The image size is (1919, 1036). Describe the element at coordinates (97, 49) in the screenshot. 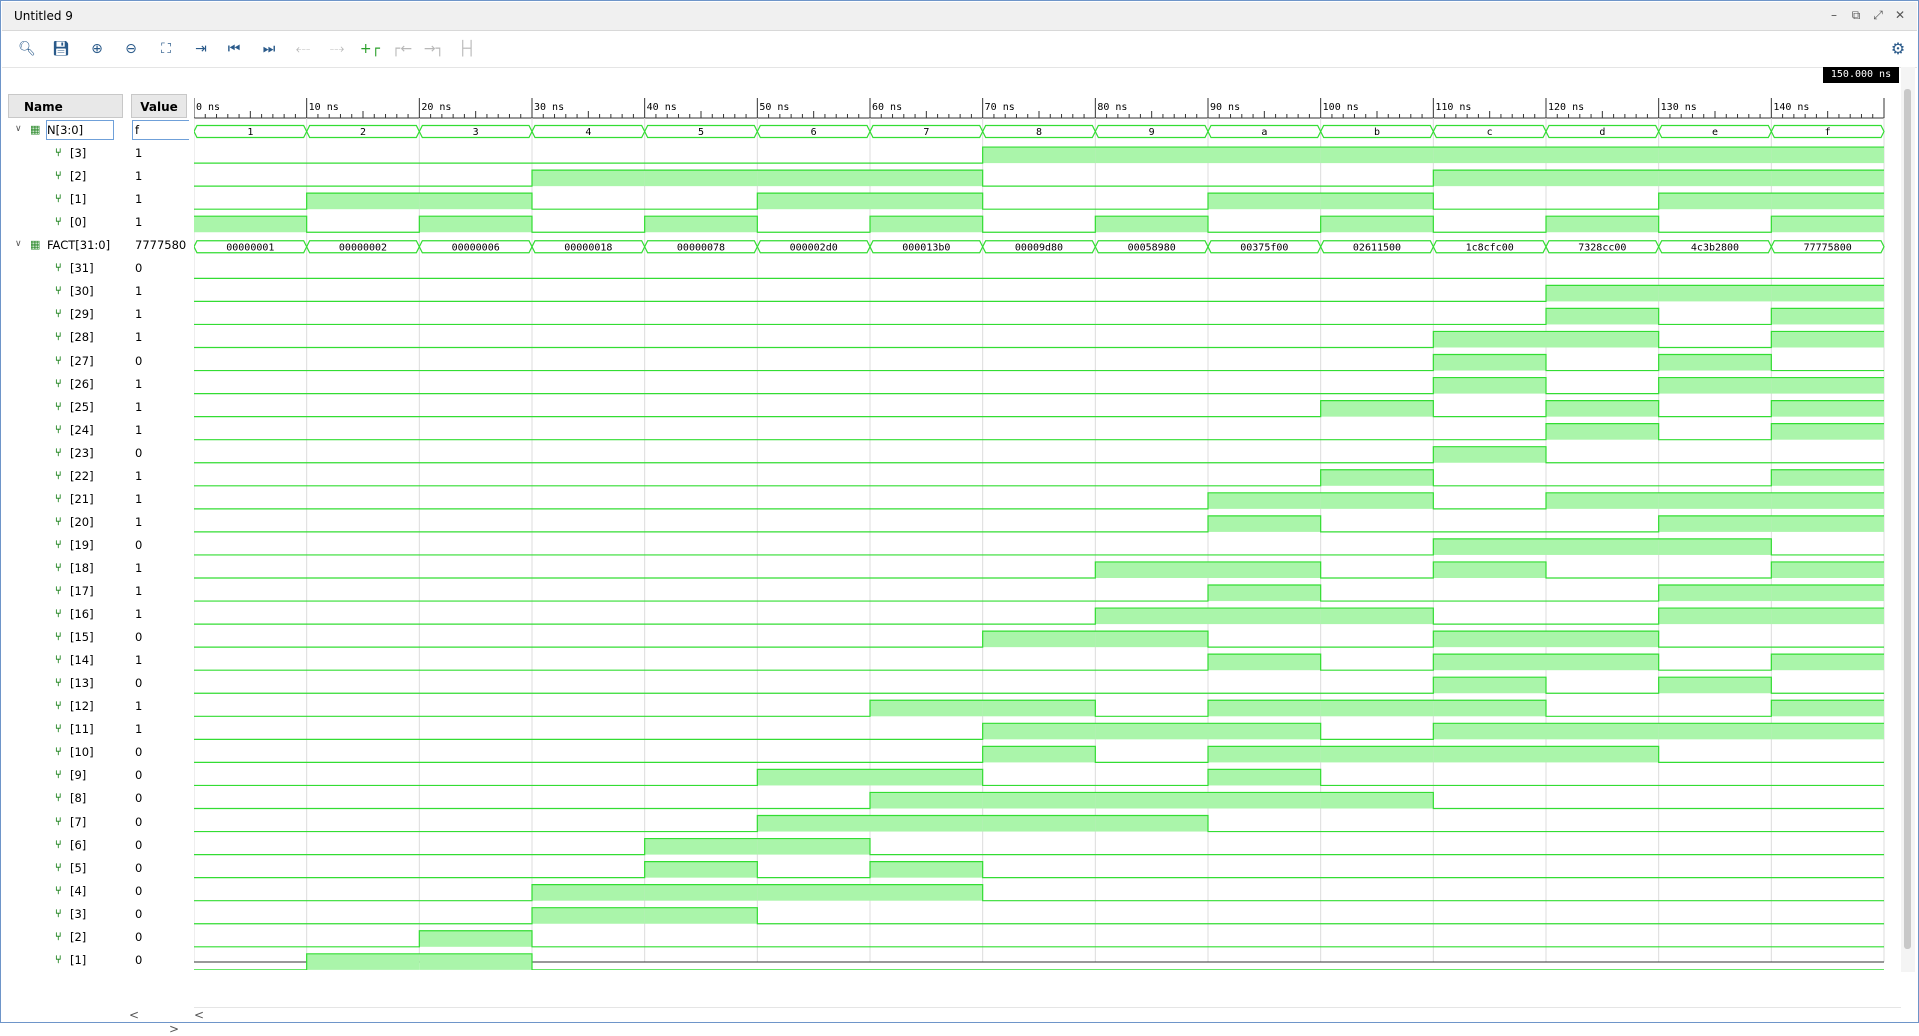

I see `zoom-in-icon: ⊕` at that location.